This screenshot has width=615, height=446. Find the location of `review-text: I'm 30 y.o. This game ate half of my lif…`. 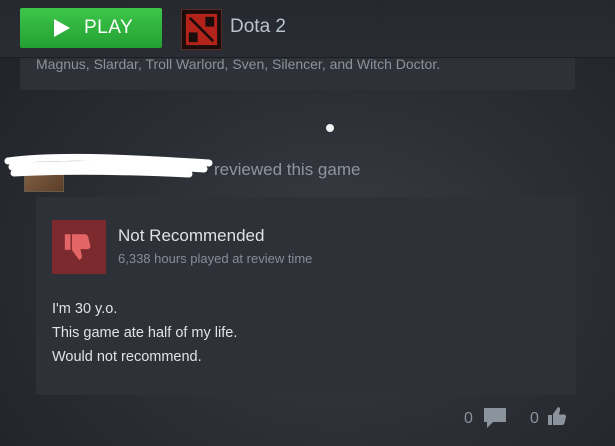

review-text: I'm 30 y.o. This game ate half of my lif… is located at coordinates (144, 333).